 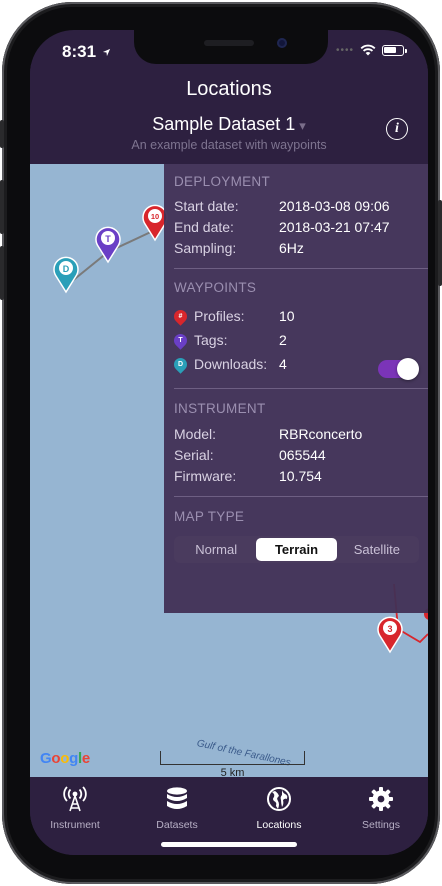 I want to click on downloads-toggle, so click(x=398, y=369).